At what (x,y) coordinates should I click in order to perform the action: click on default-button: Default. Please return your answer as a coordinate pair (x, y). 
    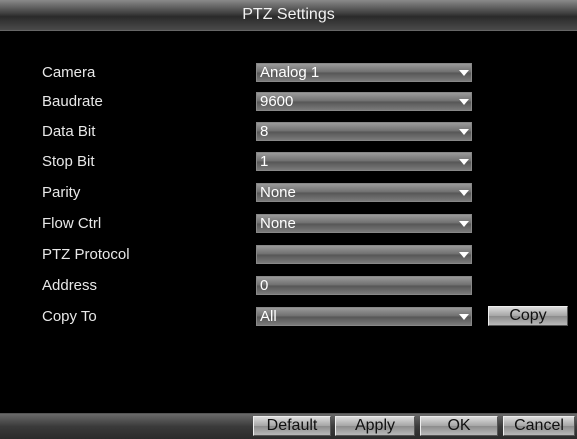
    Looking at the image, I should click on (292, 426).